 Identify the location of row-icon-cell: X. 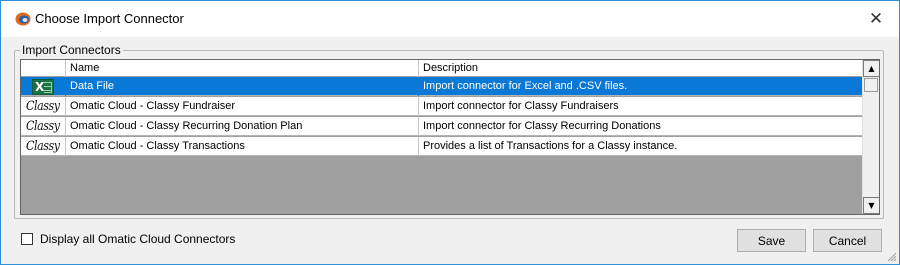
(43, 86).